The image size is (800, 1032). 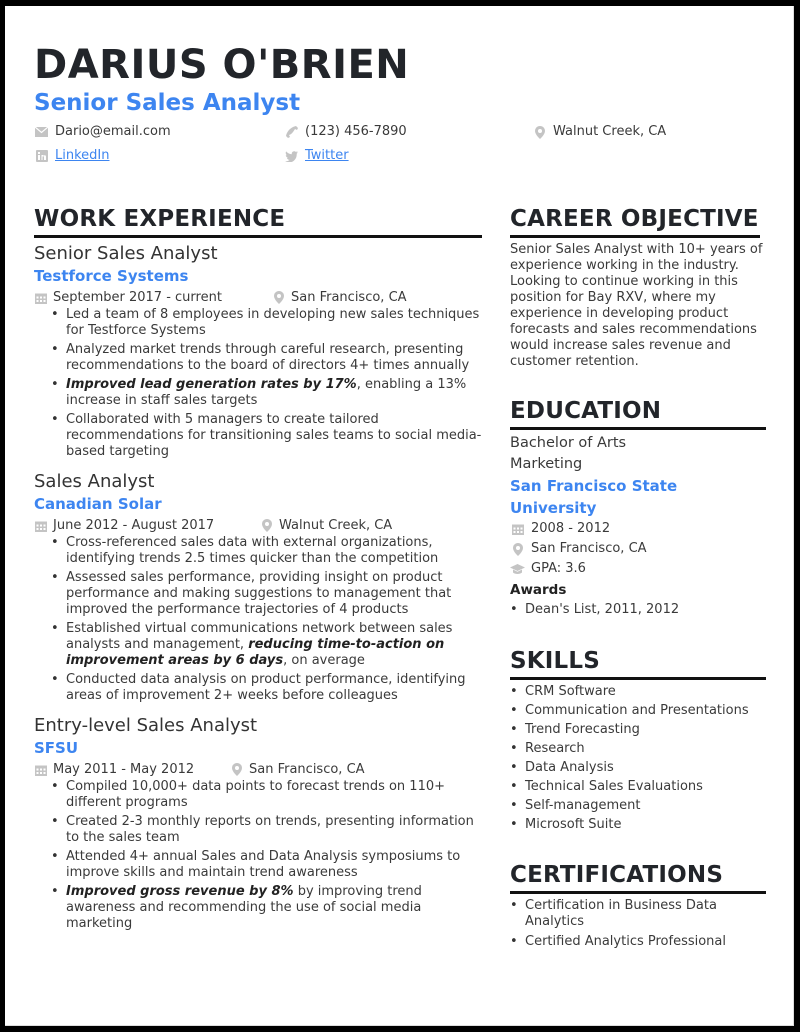 What do you see at coordinates (327, 156) in the screenshot?
I see `twitter-link: Twitter` at bounding box center [327, 156].